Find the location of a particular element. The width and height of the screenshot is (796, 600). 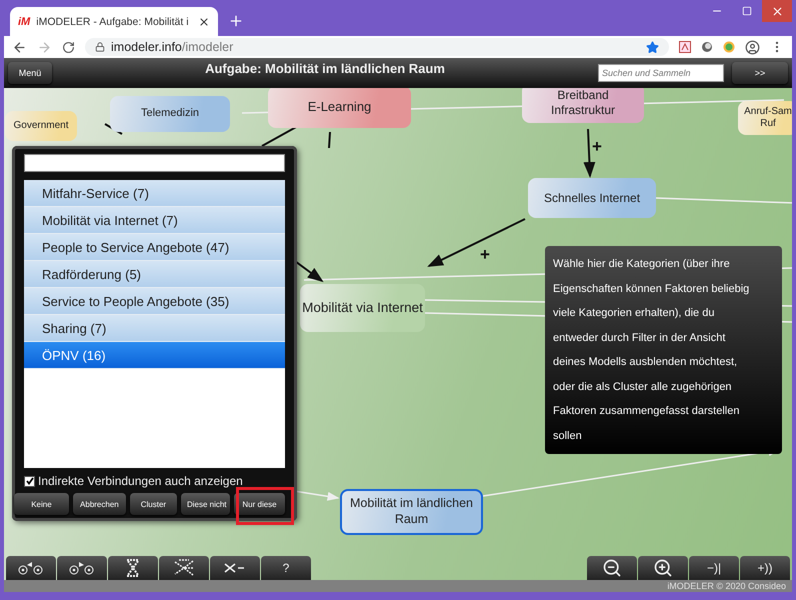

category-item: Radförderung (5) is located at coordinates (154, 274).